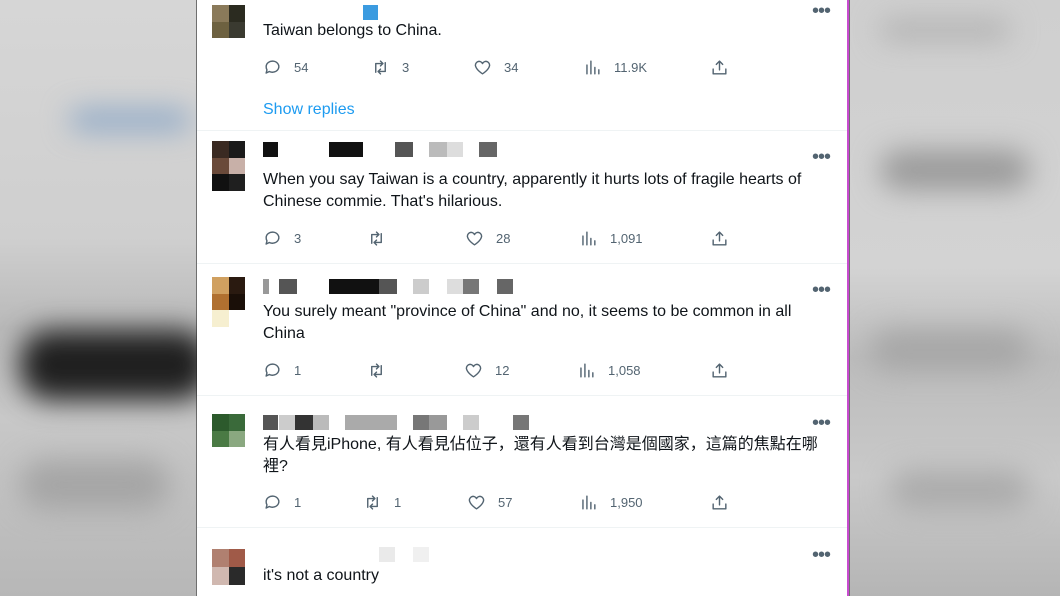 The image size is (1060, 596). I want to click on reply-button: 54, so click(285, 67).